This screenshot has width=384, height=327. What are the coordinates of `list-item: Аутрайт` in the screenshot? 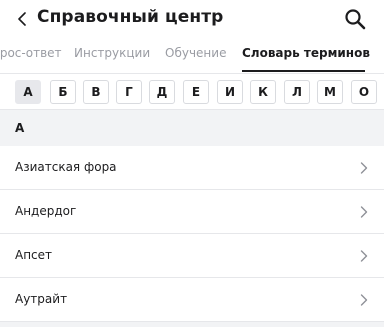 It's located at (192, 300).